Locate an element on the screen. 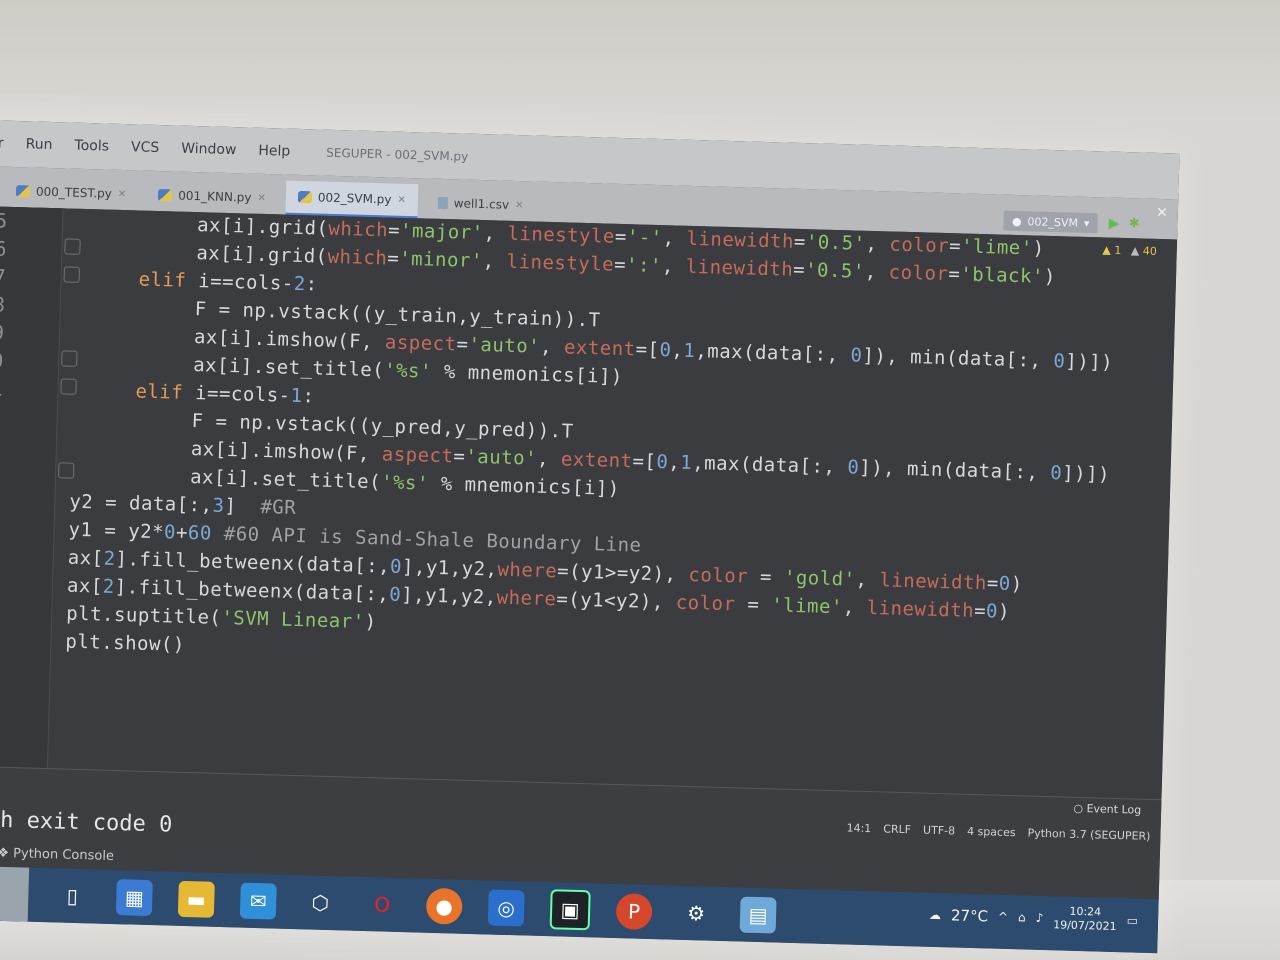 This screenshot has height=960, width=1280. bottom-tool-tabs: nal ❖ Python Console is located at coordinates (57, 854).